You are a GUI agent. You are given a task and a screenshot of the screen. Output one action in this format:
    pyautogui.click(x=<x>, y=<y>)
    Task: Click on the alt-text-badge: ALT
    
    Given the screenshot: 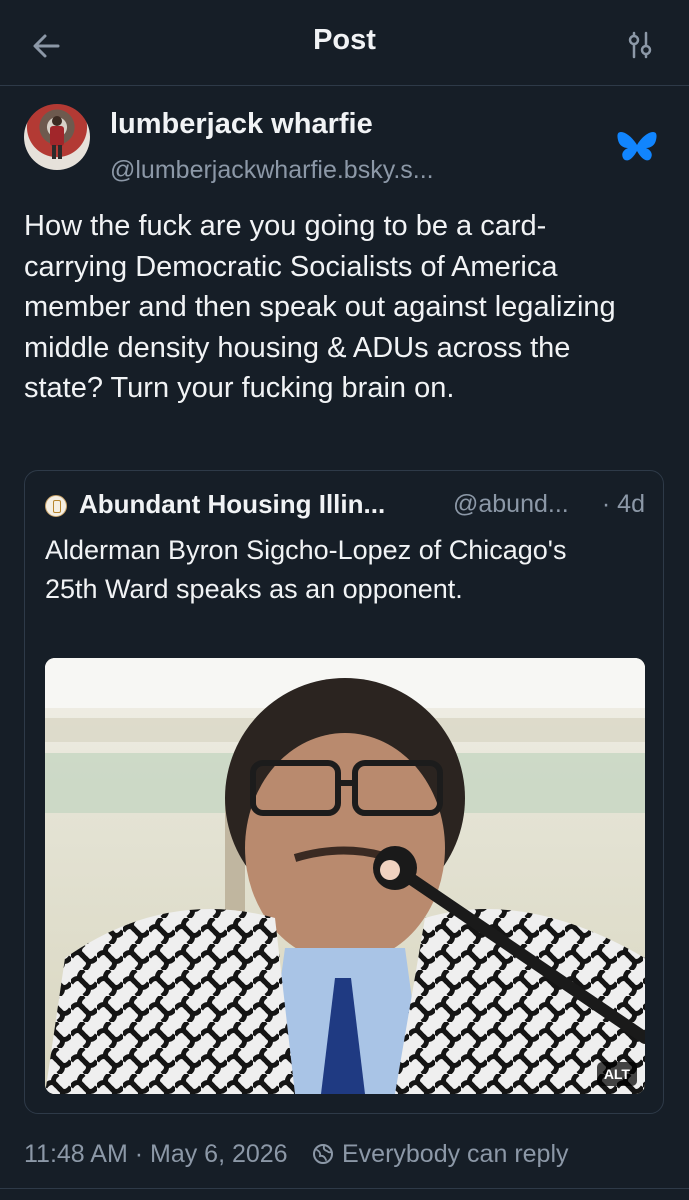 What is the action you would take?
    pyautogui.click(x=616, y=1074)
    